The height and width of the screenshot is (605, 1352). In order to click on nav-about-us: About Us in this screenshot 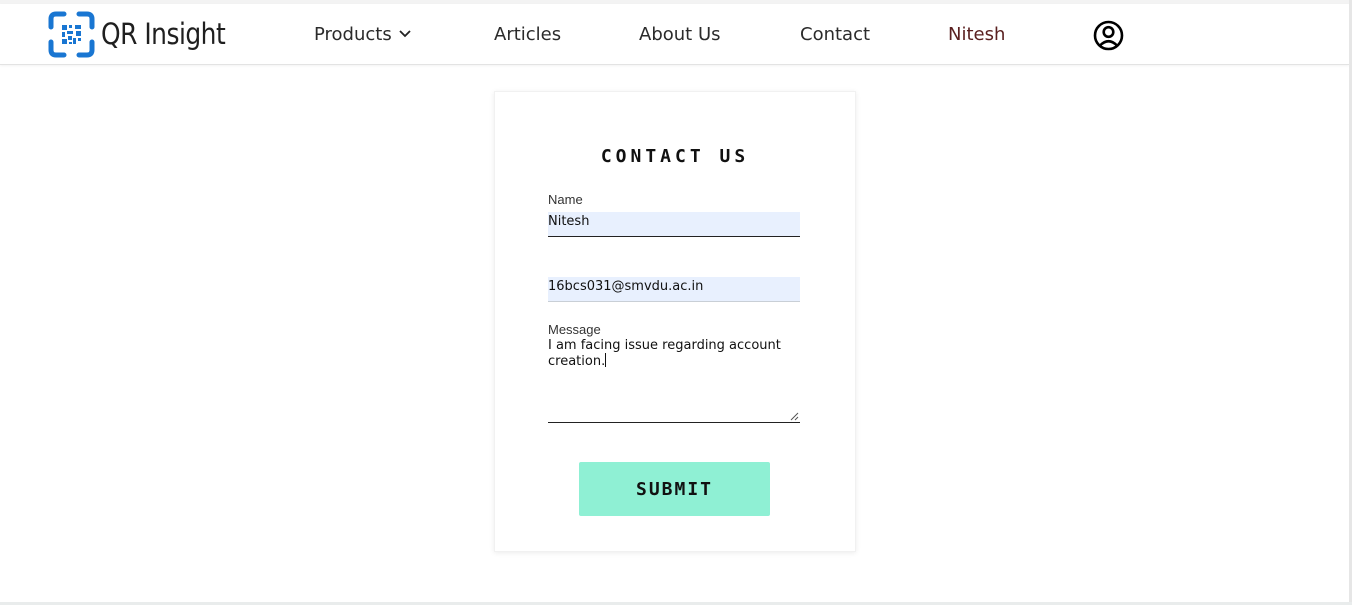, I will do `click(680, 35)`.